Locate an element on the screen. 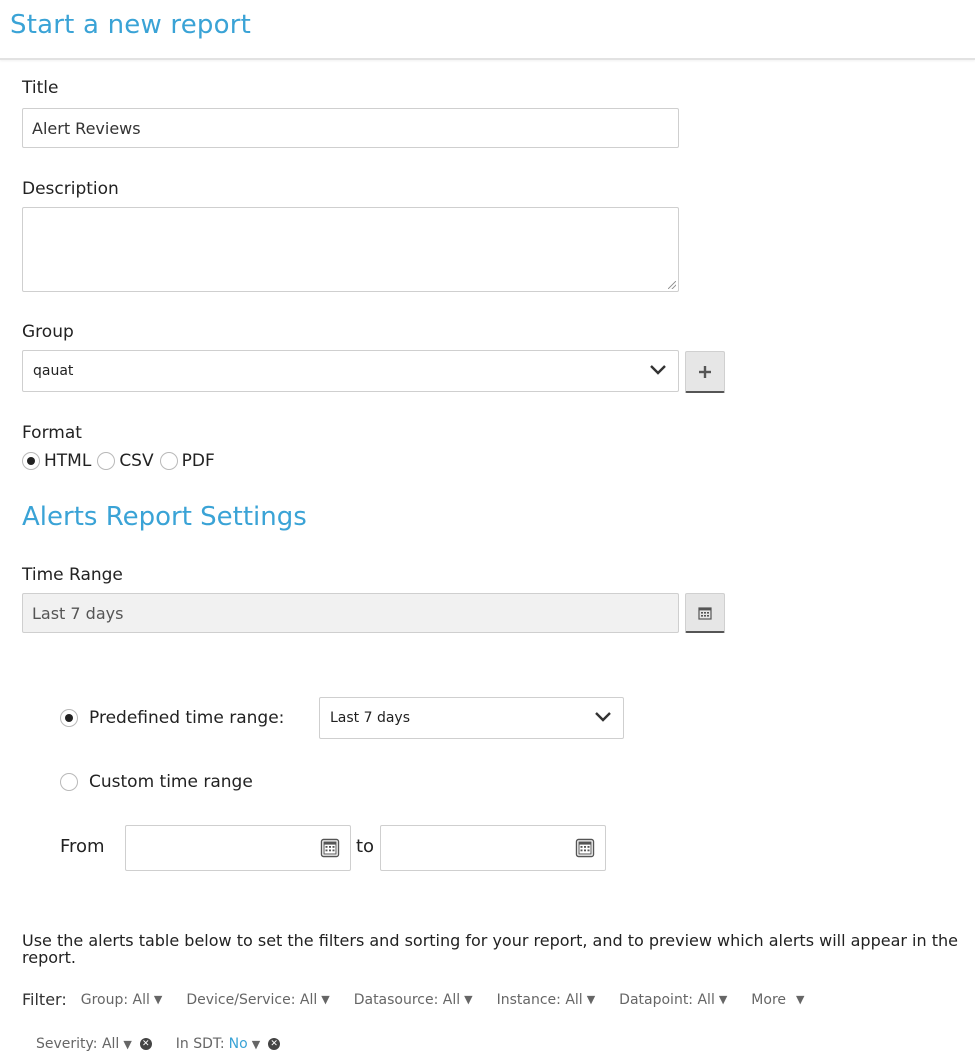  format-label: Format is located at coordinates (52, 433).